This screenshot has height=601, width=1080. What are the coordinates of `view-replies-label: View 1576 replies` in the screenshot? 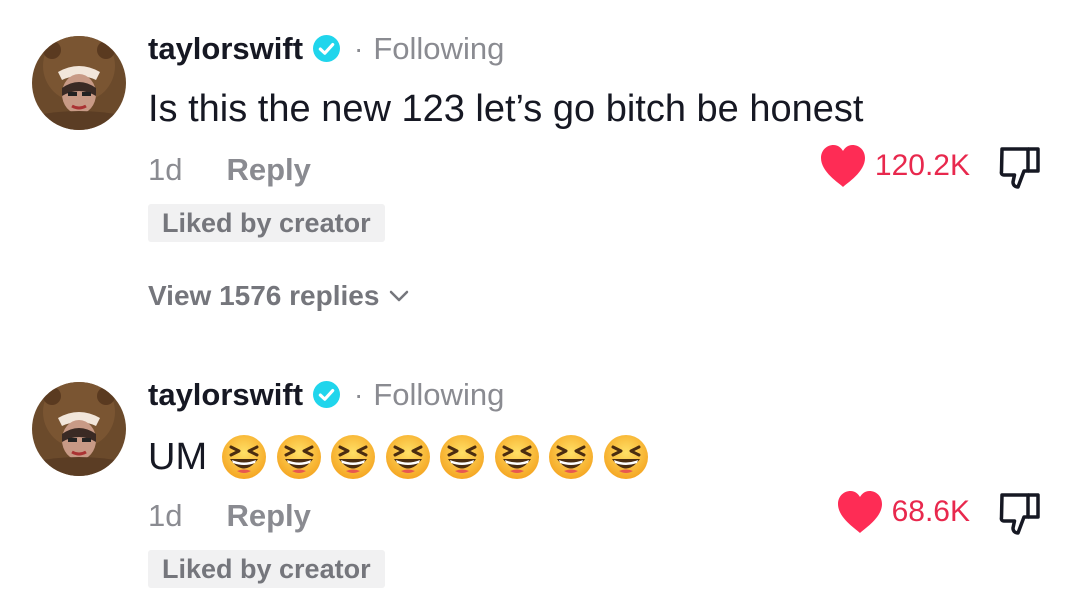 It's located at (264, 295).